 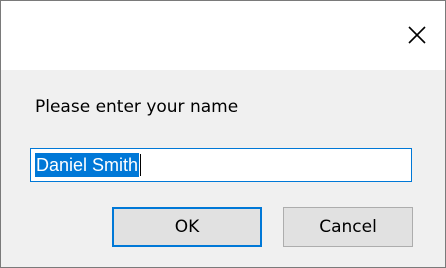 What do you see at coordinates (141, 165) in the screenshot?
I see `text-caret` at bounding box center [141, 165].